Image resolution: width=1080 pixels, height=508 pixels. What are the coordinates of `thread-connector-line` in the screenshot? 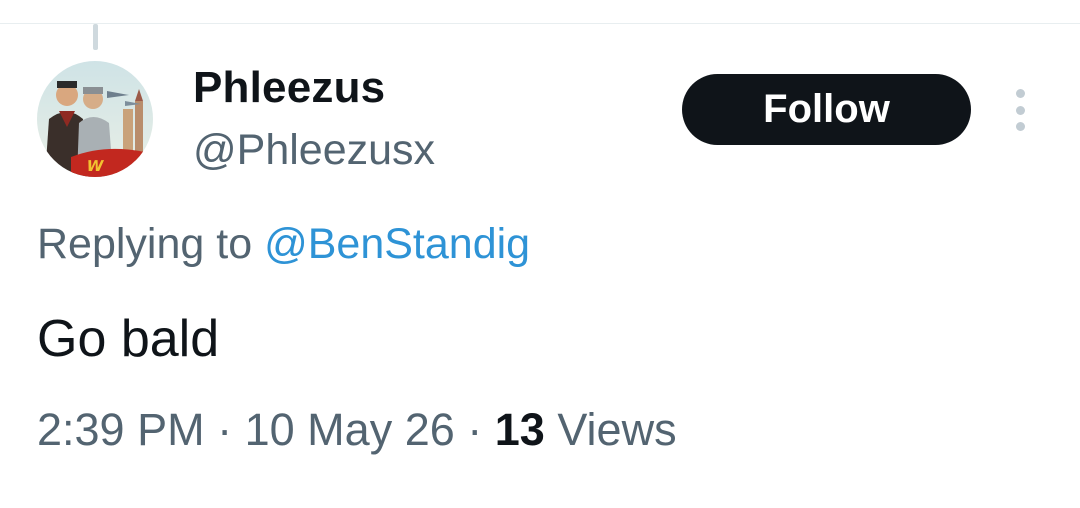 It's located at (95, 37).